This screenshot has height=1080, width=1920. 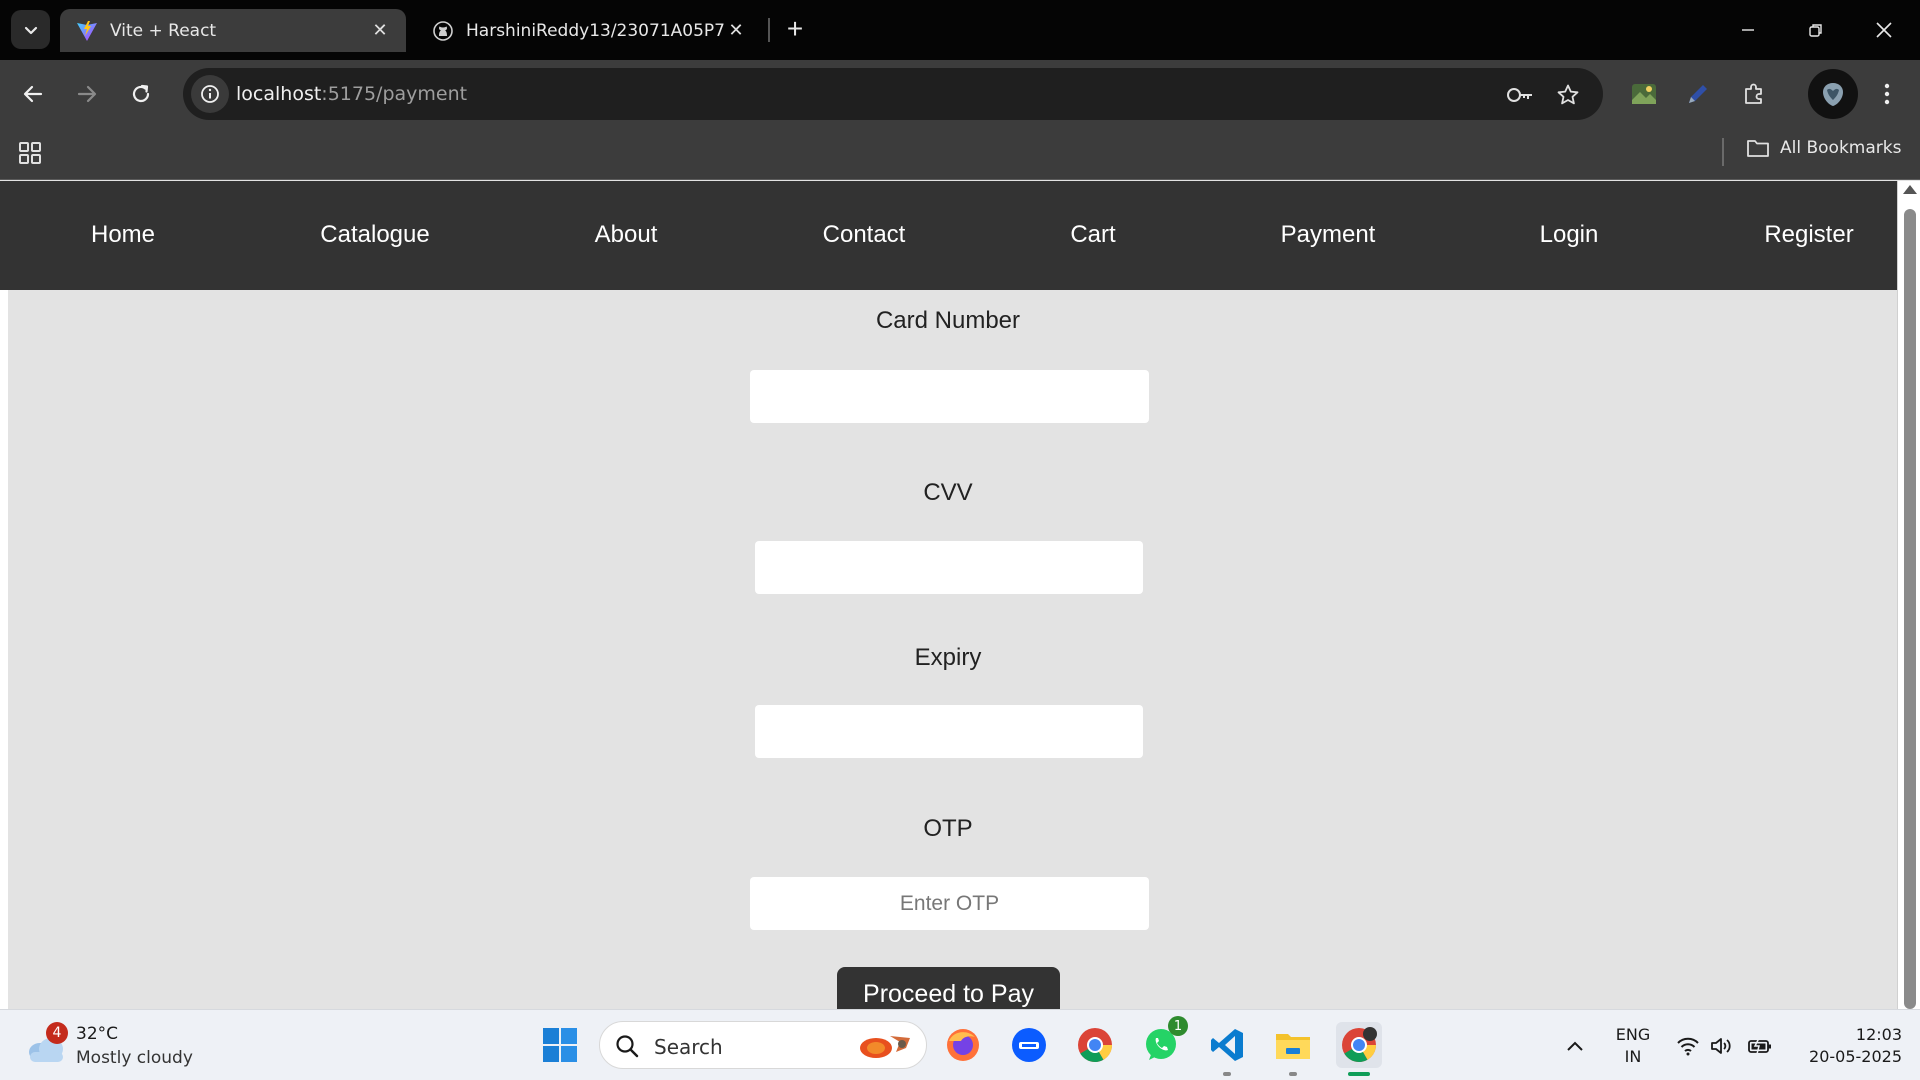 What do you see at coordinates (1760, 1045) in the screenshot?
I see `battery-icon` at bounding box center [1760, 1045].